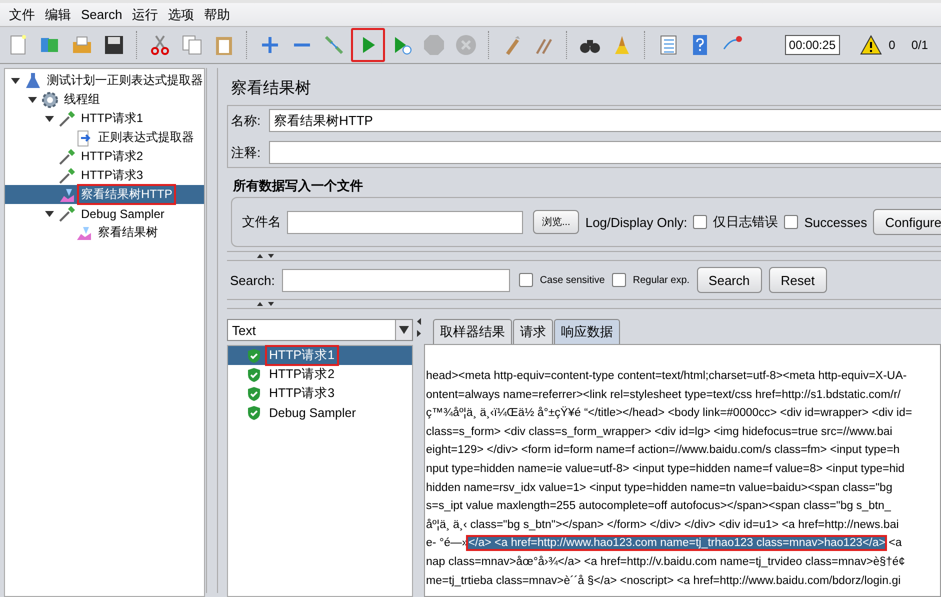 This screenshot has height=597, width=941. Describe the element at coordinates (58, 15) in the screenshot. I see `menu-item: 编辑` at that location.